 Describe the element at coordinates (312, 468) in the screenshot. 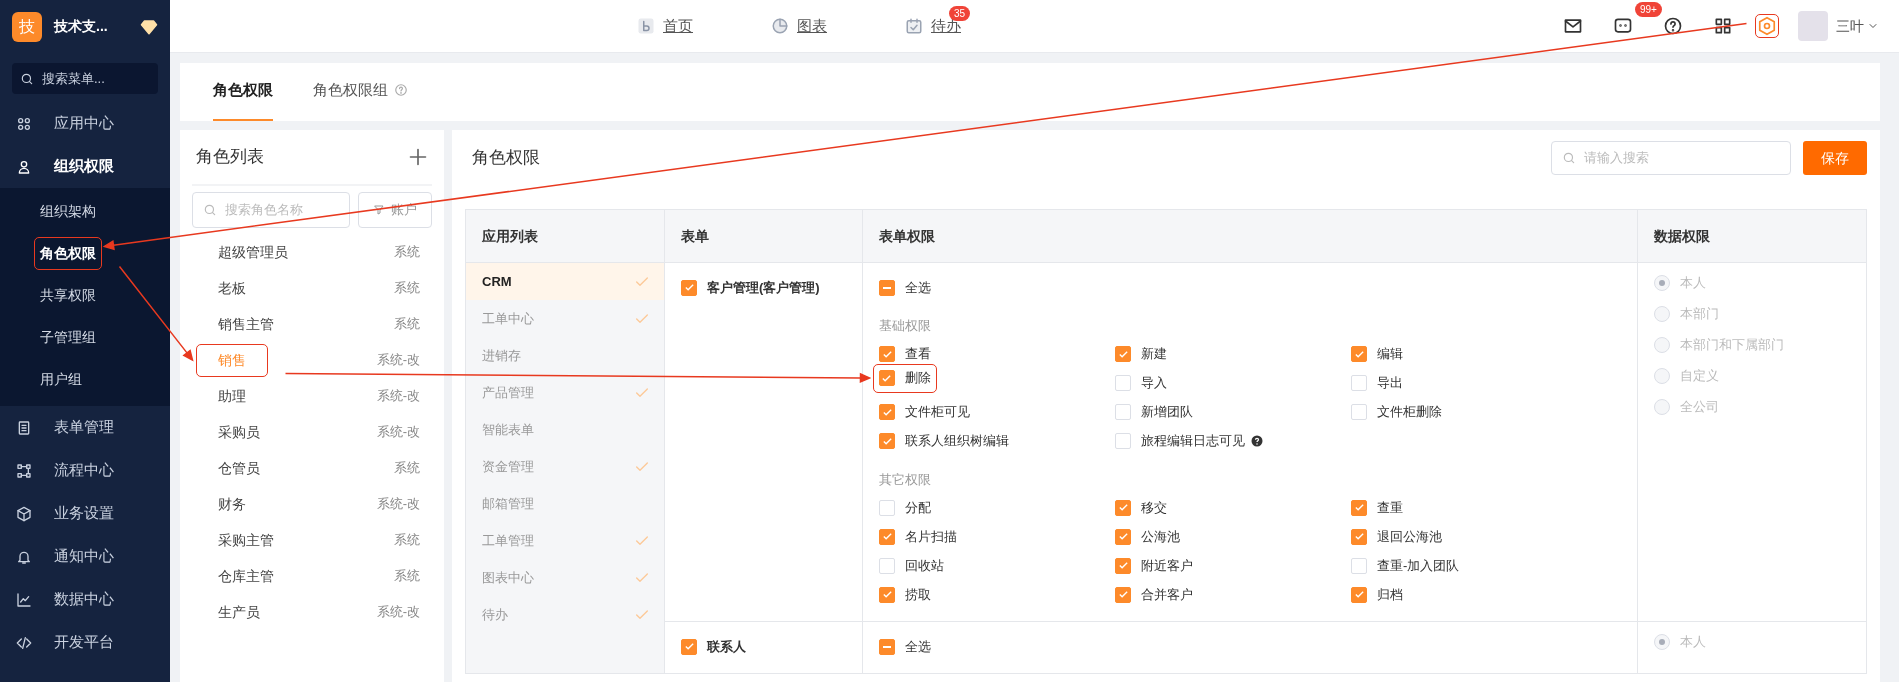

I see `role-item: 仓管员 系统` at that location.